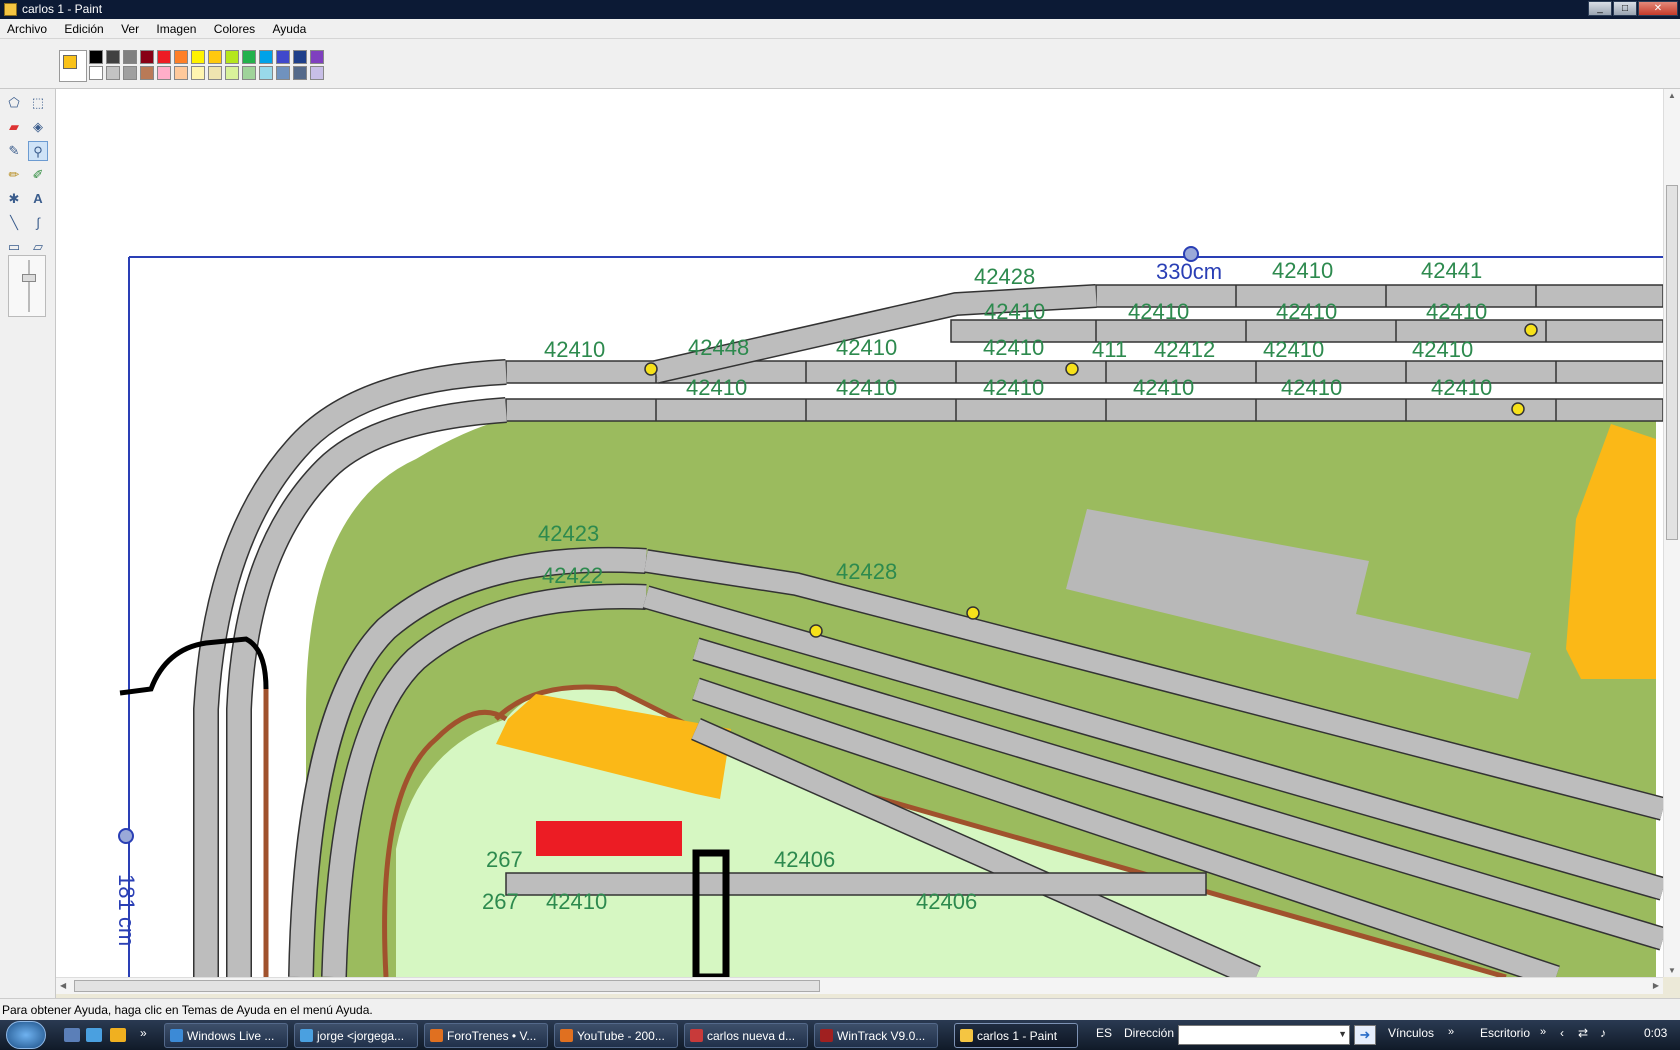 This screenshot has height=1050, width=1680. I want to click on color-palette, so click(207, 65).